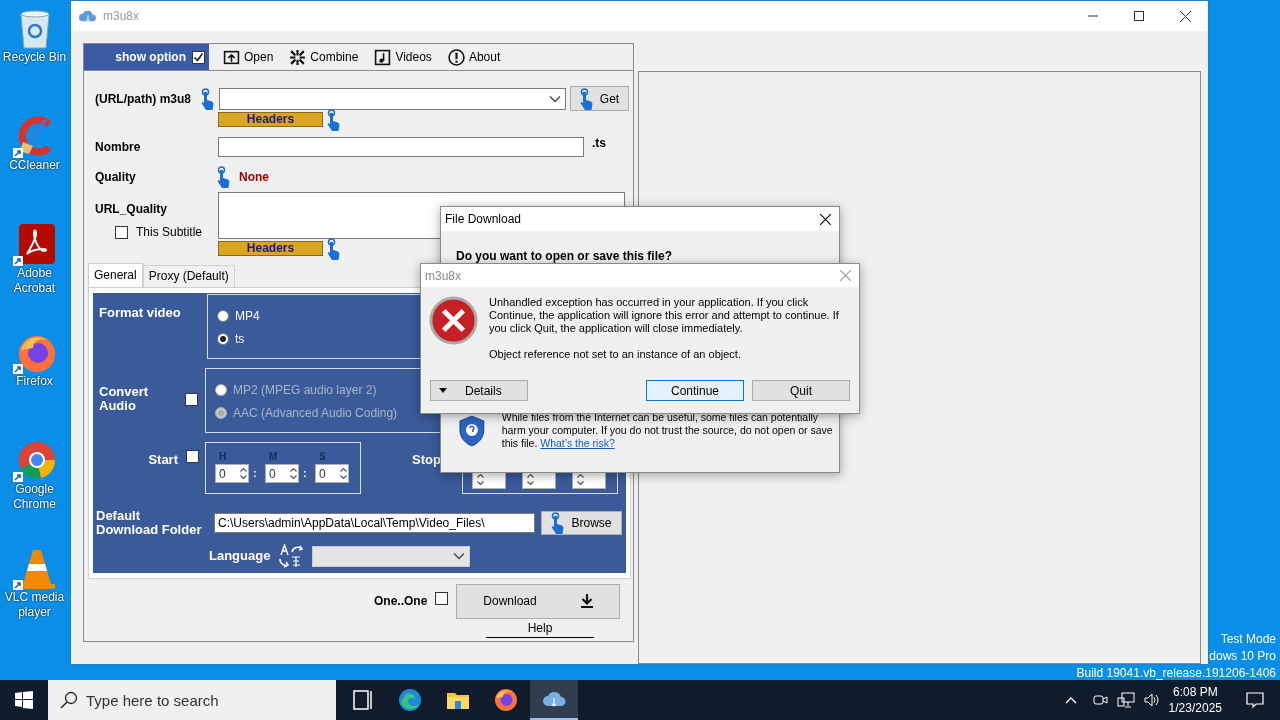 This screenshot has width=1280, height=720. I want to click on download-button: Download, so click(538, 601).